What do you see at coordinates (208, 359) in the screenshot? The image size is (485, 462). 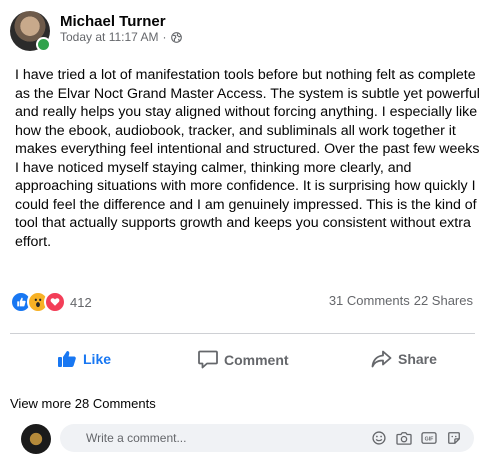 I see `comment-icon` at bounding box center [208, 359].